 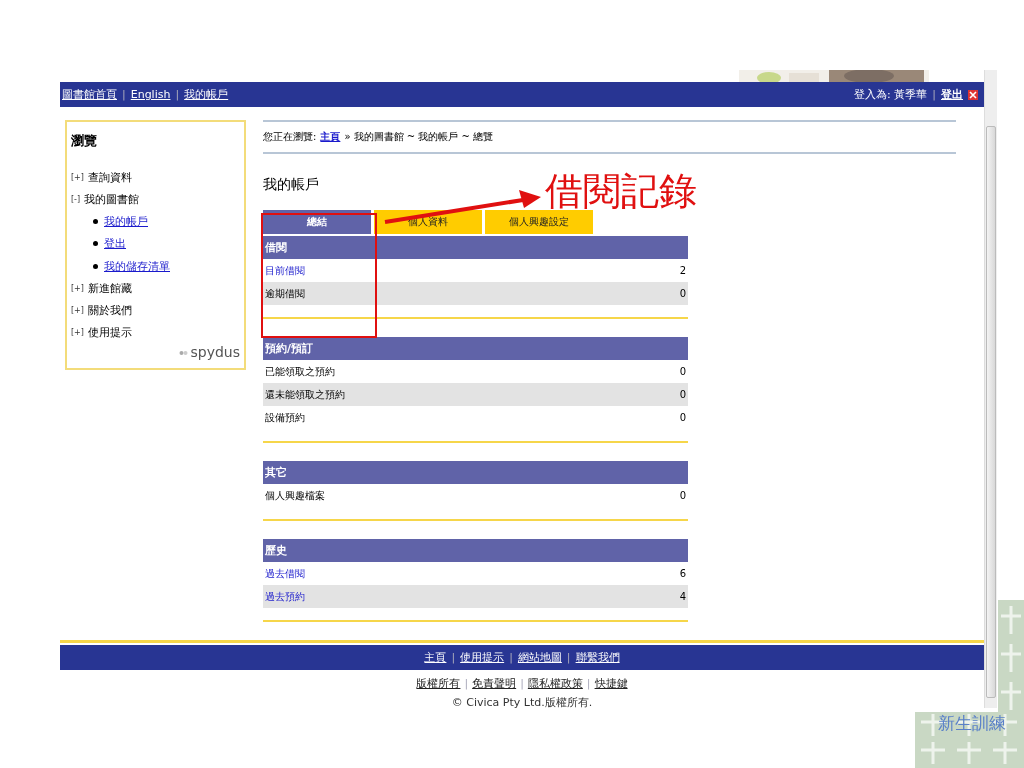 What do you see at coordinates (109, 288) in the screenshot?
I see `sidebar-item: 新進館藏` at bounding box center [109, 288].